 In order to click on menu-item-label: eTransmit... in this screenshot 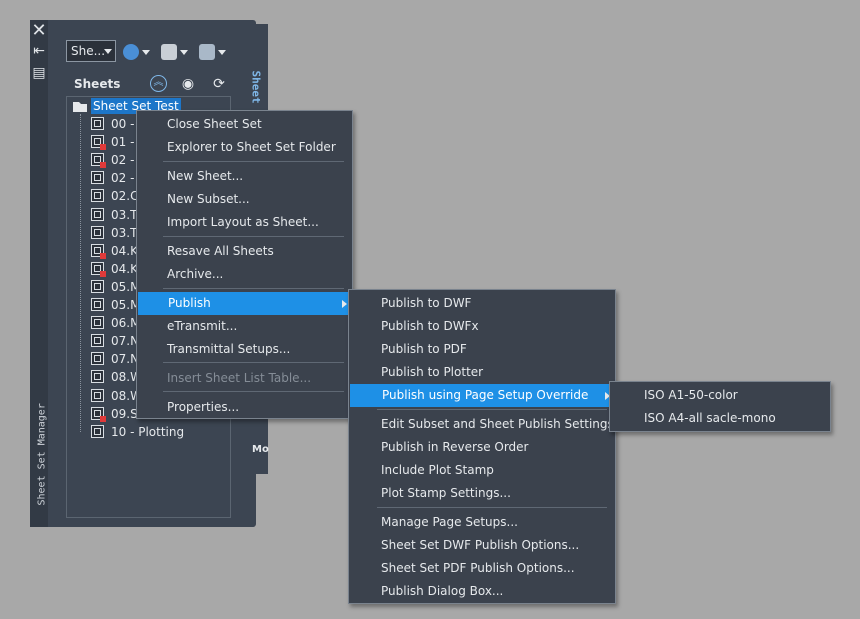, I will do `click(202, 326)`.